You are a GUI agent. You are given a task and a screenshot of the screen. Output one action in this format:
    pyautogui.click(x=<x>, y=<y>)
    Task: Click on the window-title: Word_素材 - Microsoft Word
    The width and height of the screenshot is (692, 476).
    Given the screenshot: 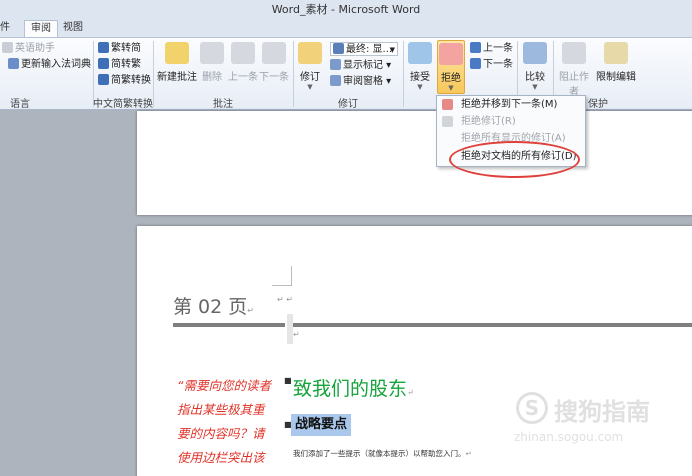 What is the action you would take?
    pyautogui.click(x=346, y=10)
    